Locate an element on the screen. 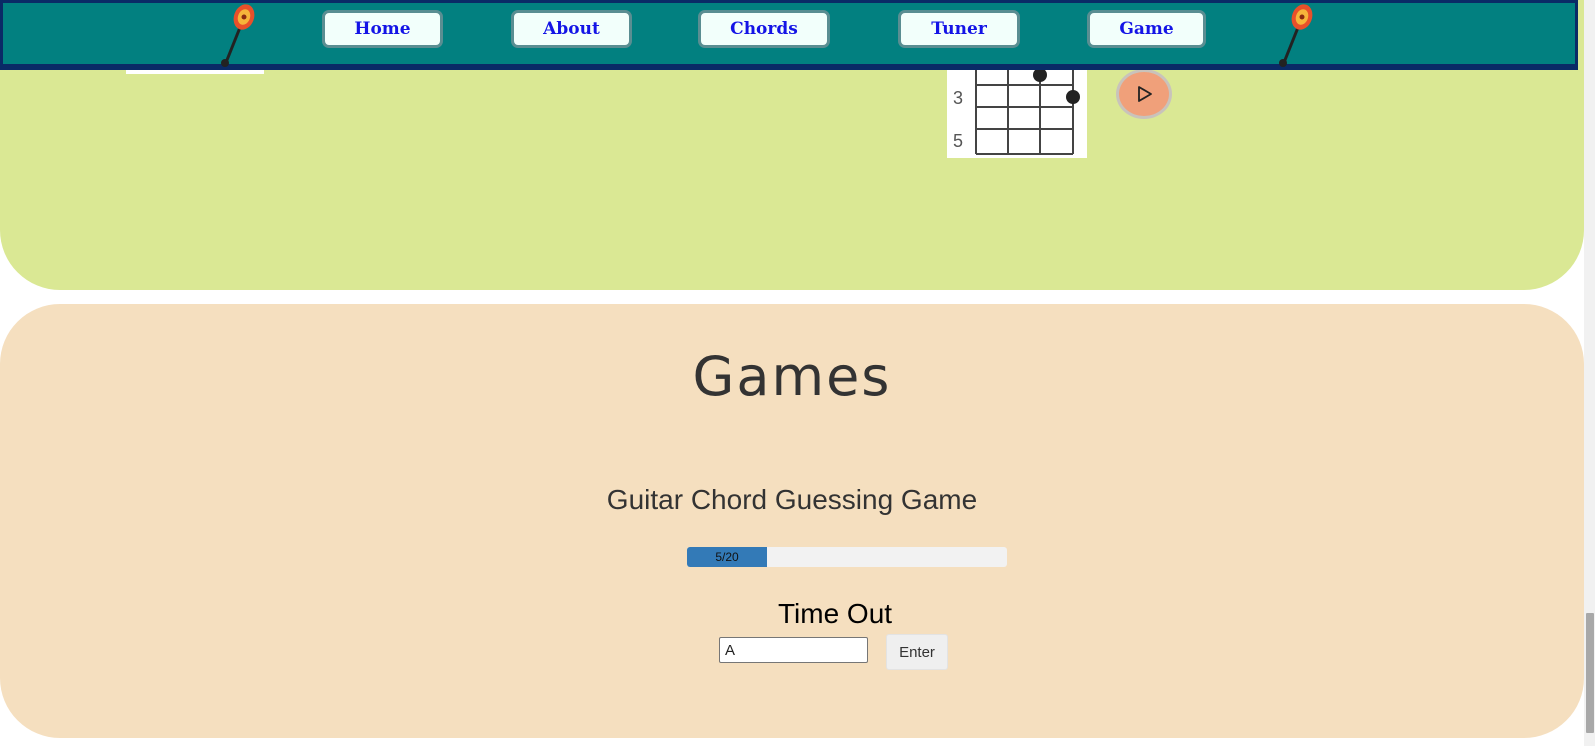  play-chord-button is located at coordinates (1144, 94).